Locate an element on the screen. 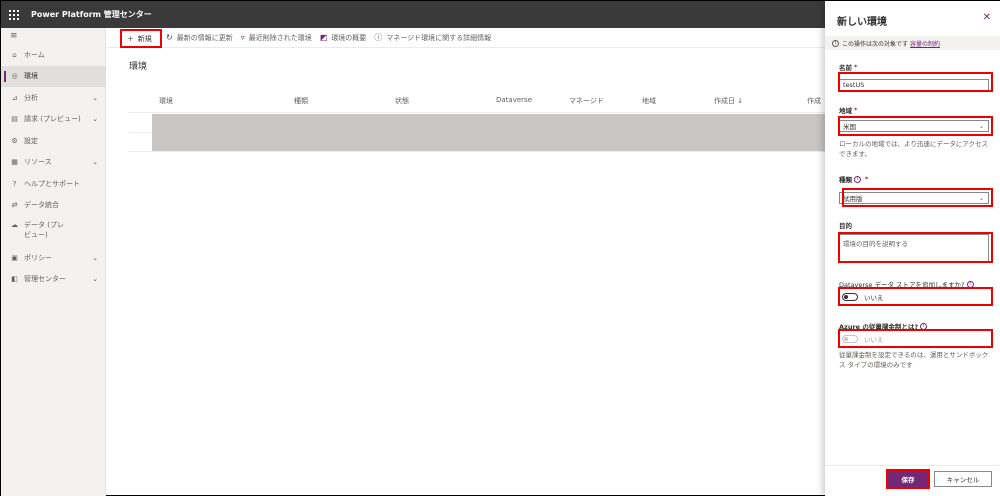 The width and height of the screenshot is (1000, 496). column-header-type: 種類 is located at coordinates (301, 101).